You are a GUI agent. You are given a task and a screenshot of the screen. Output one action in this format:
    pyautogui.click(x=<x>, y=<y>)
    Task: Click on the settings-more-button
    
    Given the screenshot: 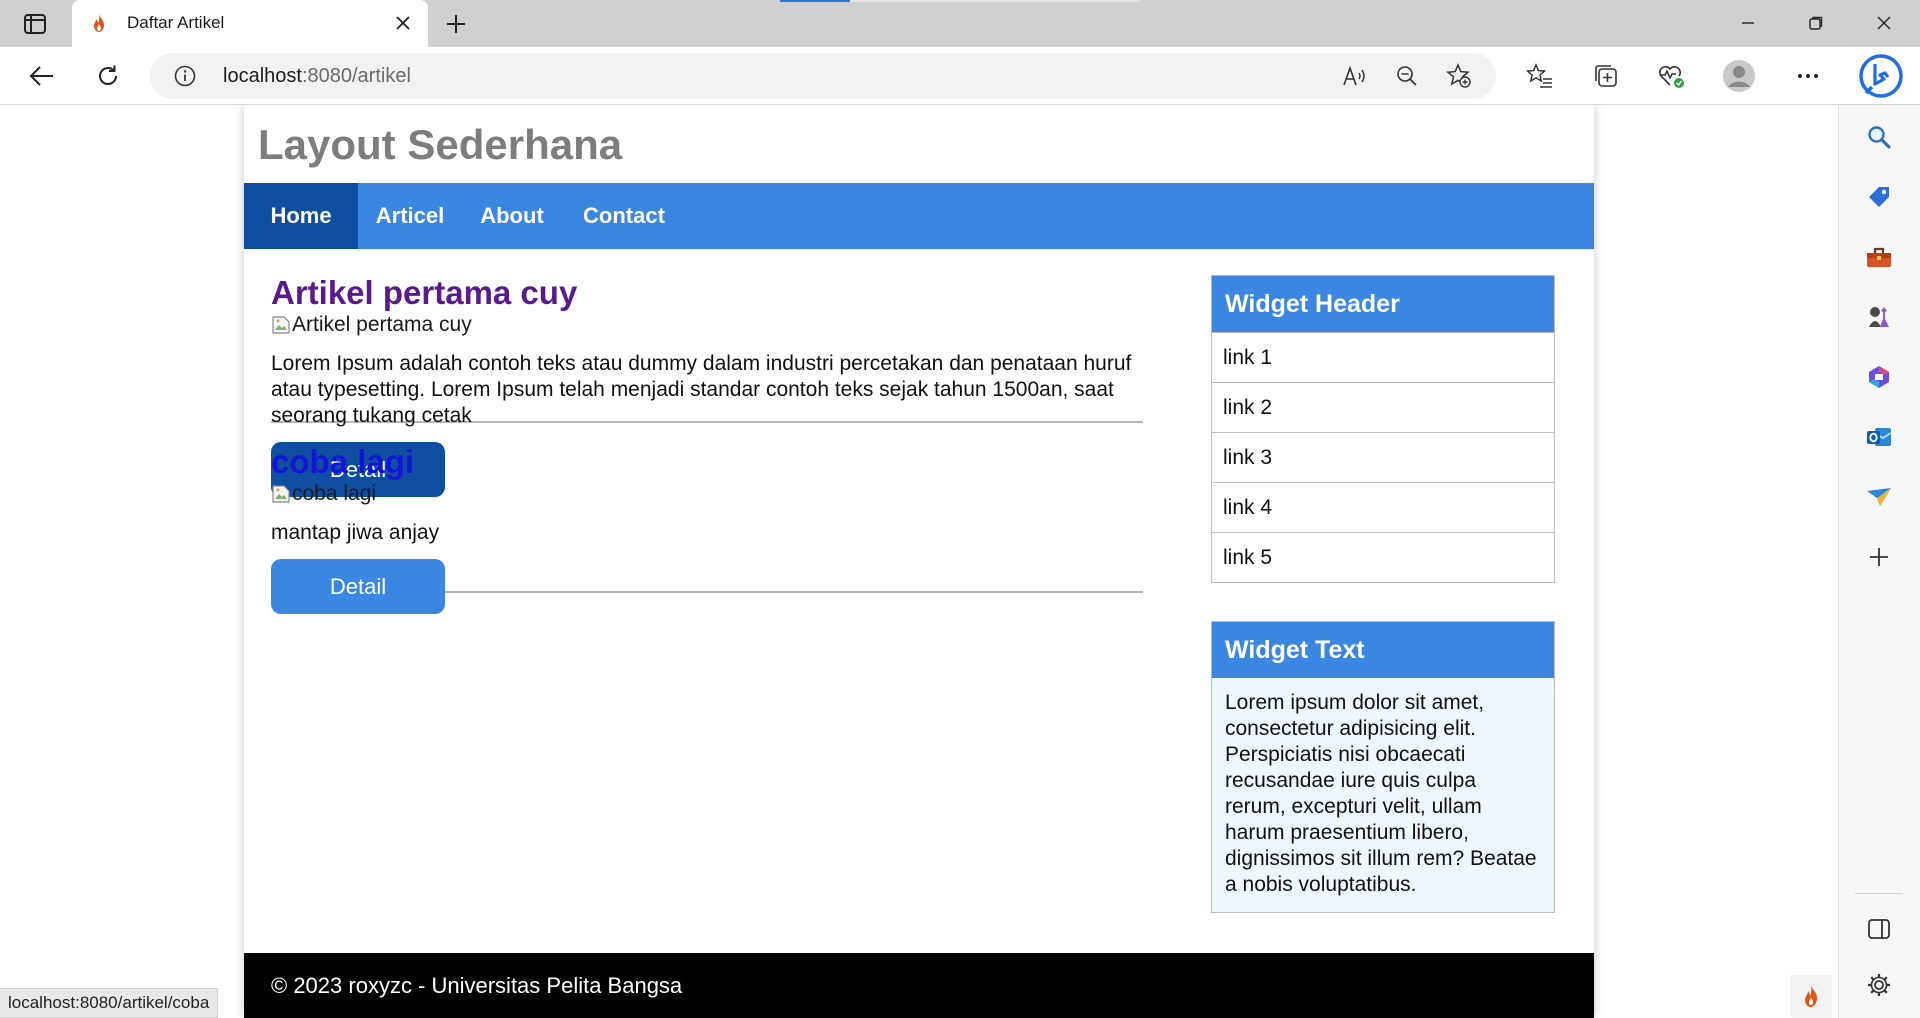 What is the action you would take?
    pyautogui.click(x=1808, y=76)
    